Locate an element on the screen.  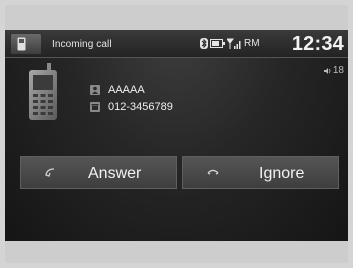
clock: 12:34 is located at coordinates (317, 44).